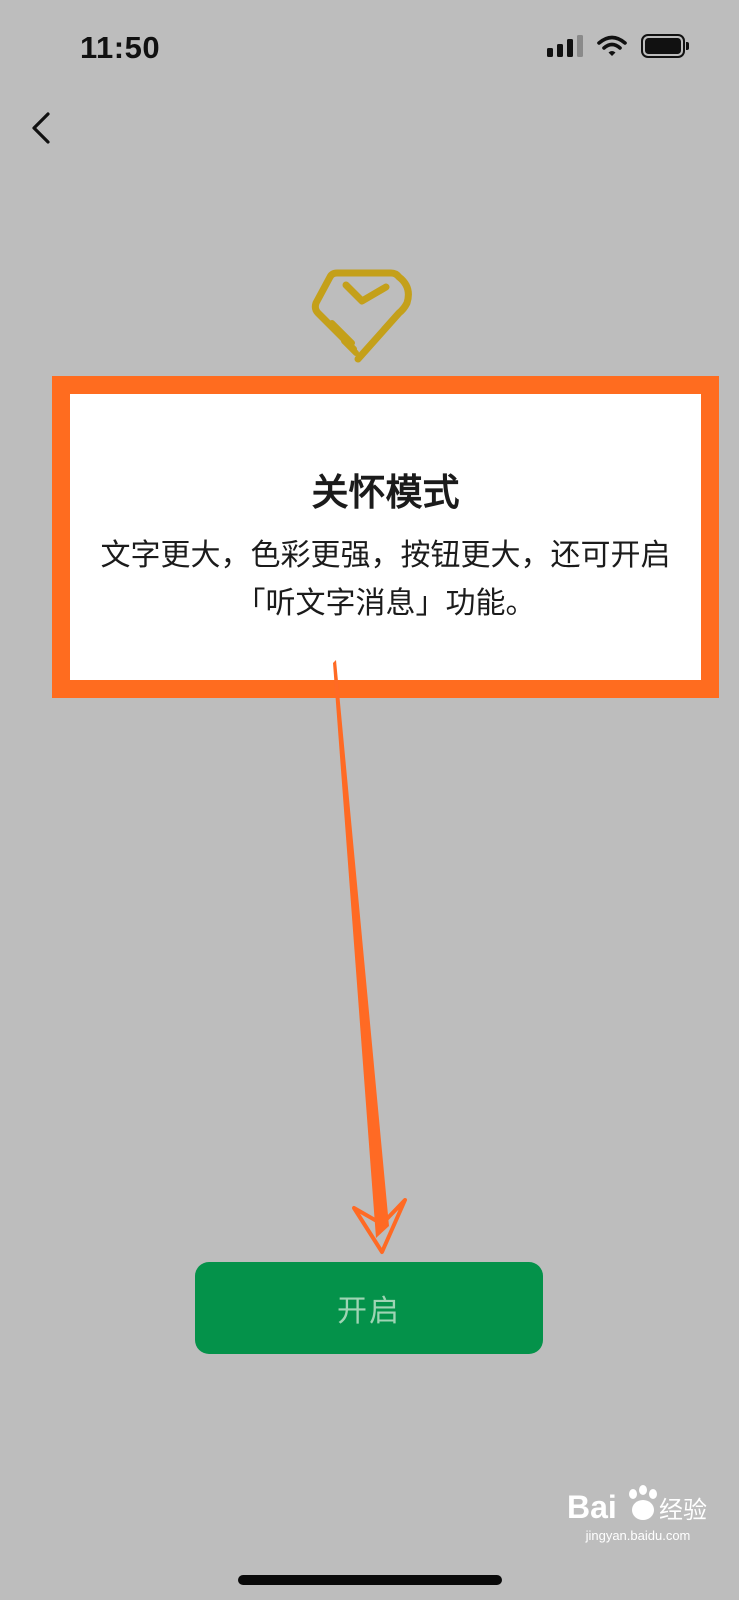 This screenshot has width=739, height=1600. I want to click on baidu-jingyan-watermark: Bai 经验 jingyan.baidu.com, so click(638, 1516).